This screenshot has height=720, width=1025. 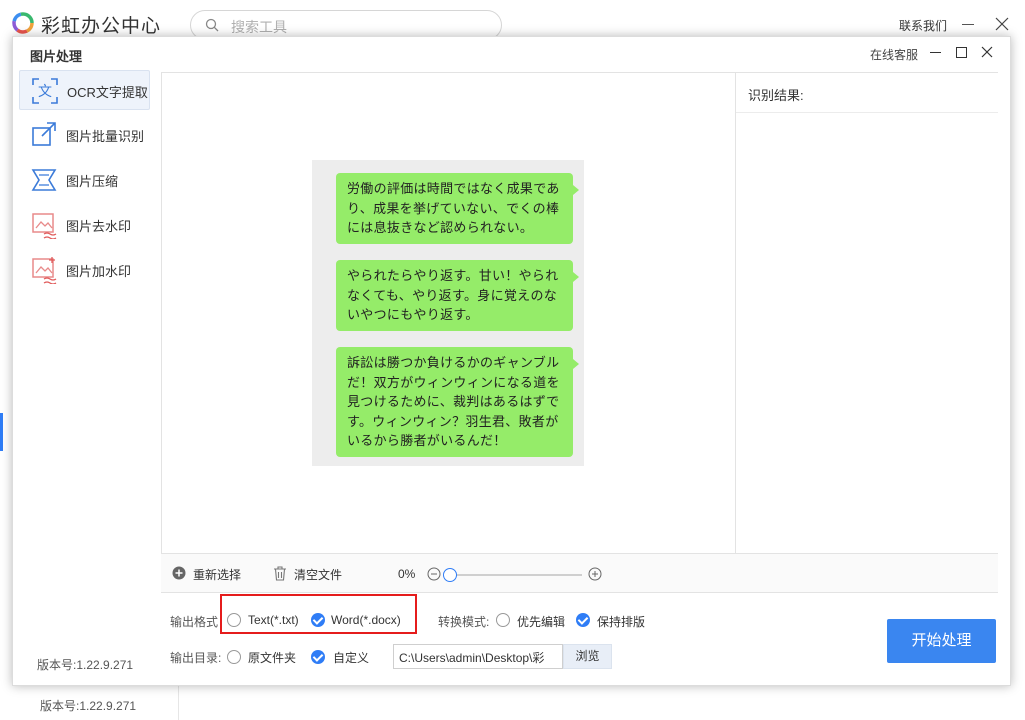 I want to click on zoom-slider-handle, so click(x=450, y=575).